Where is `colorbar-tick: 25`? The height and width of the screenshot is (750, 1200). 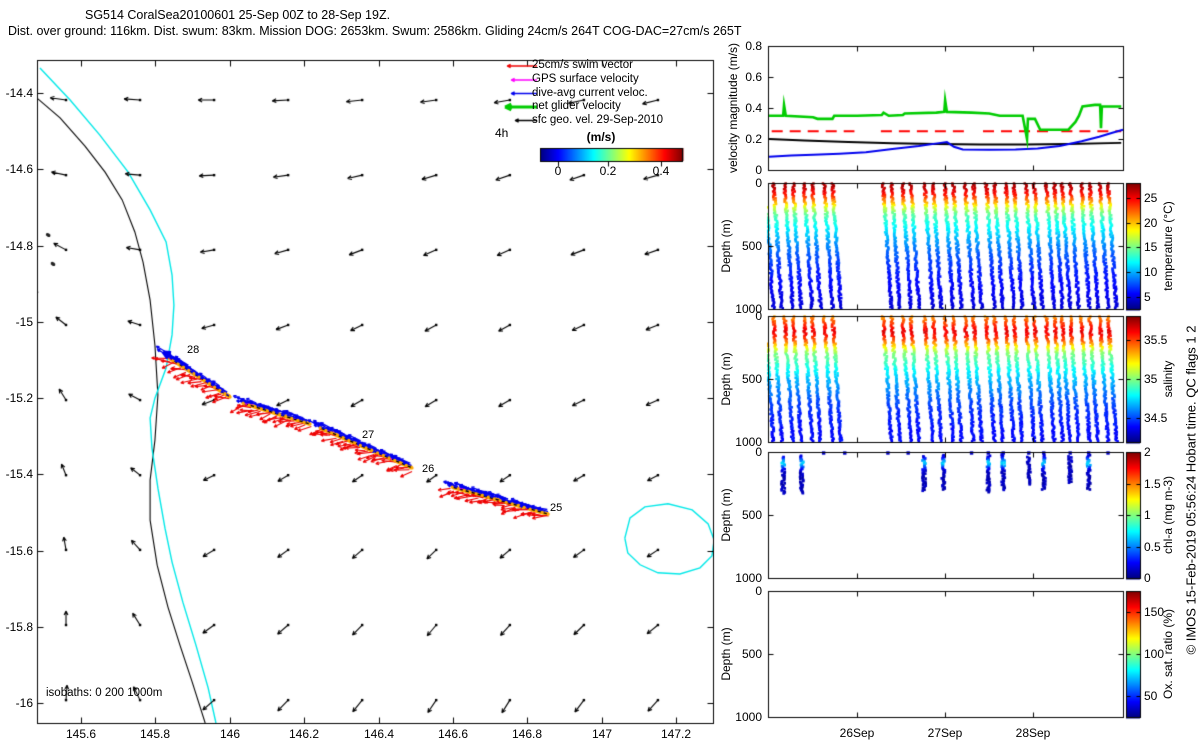
colorbar-tick: 25 is located at coordinates (1151, 198).